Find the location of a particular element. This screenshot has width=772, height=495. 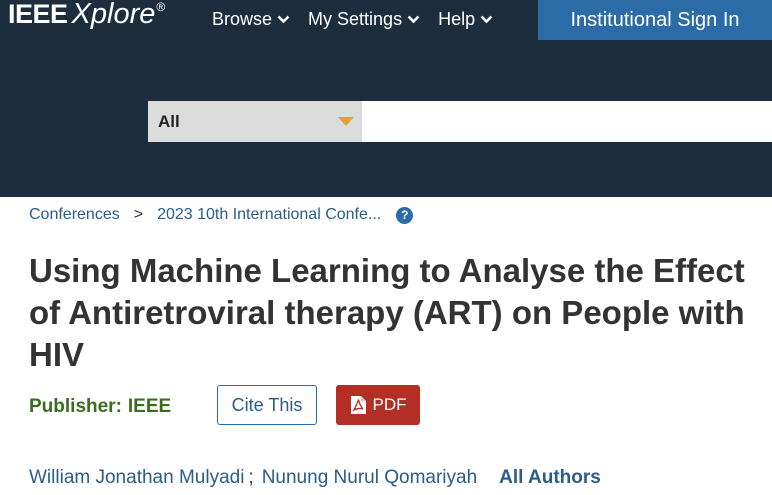

logo-main-text: IEEE is located at coordinates (38, 14).